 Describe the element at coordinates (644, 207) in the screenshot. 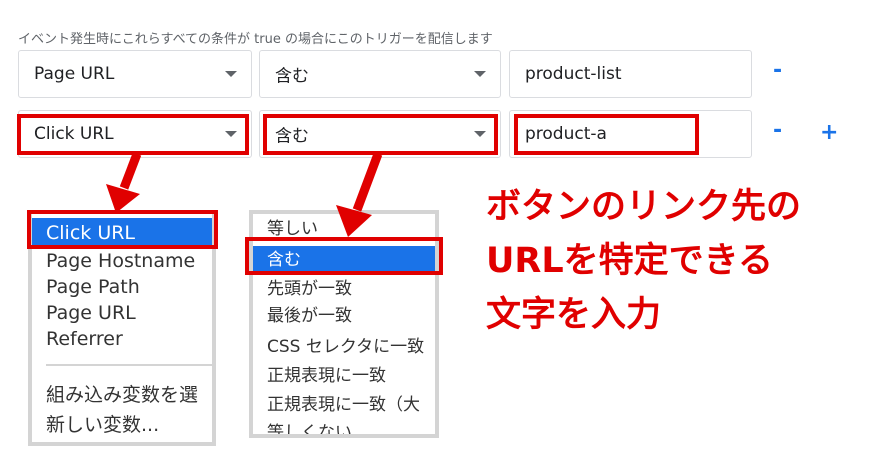

I see `annotation-line-1: ボタンのリンク先の` at that location.